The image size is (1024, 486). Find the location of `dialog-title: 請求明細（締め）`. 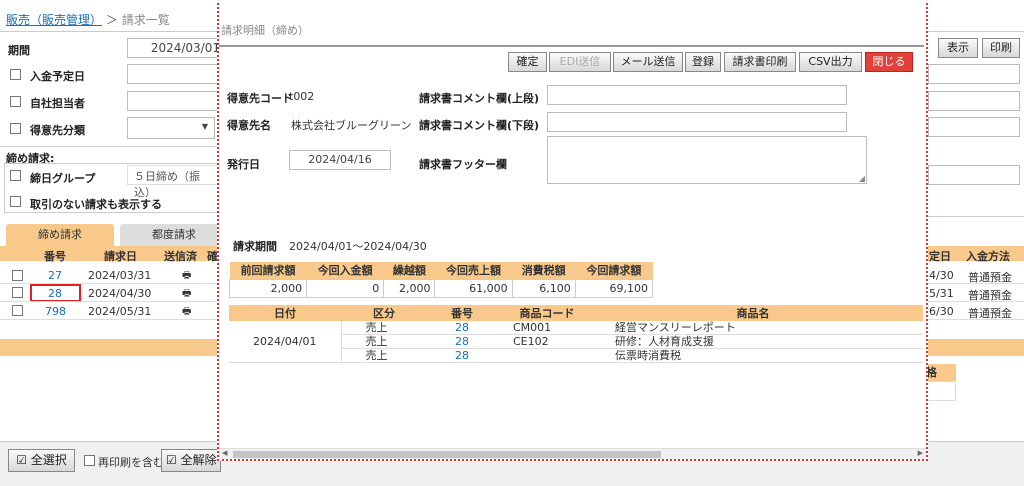

dialog-title: 請求明細（締め） is located at coordinates (265, 30).